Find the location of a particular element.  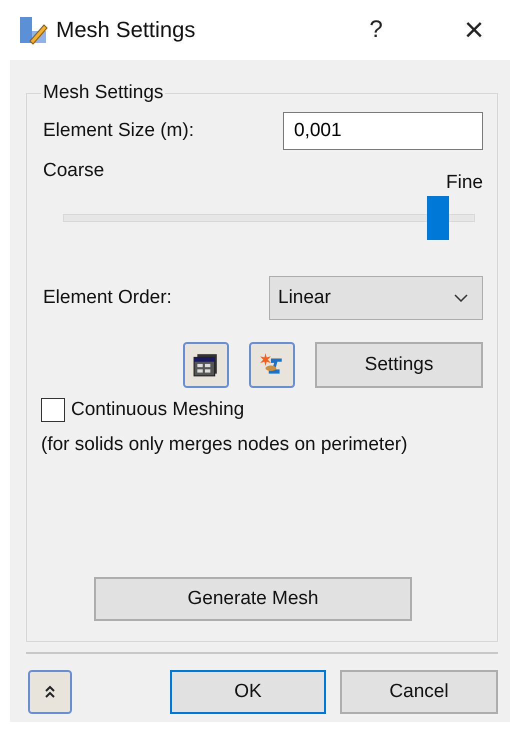

chevron-down-icon is located at coordinates (461, 298).